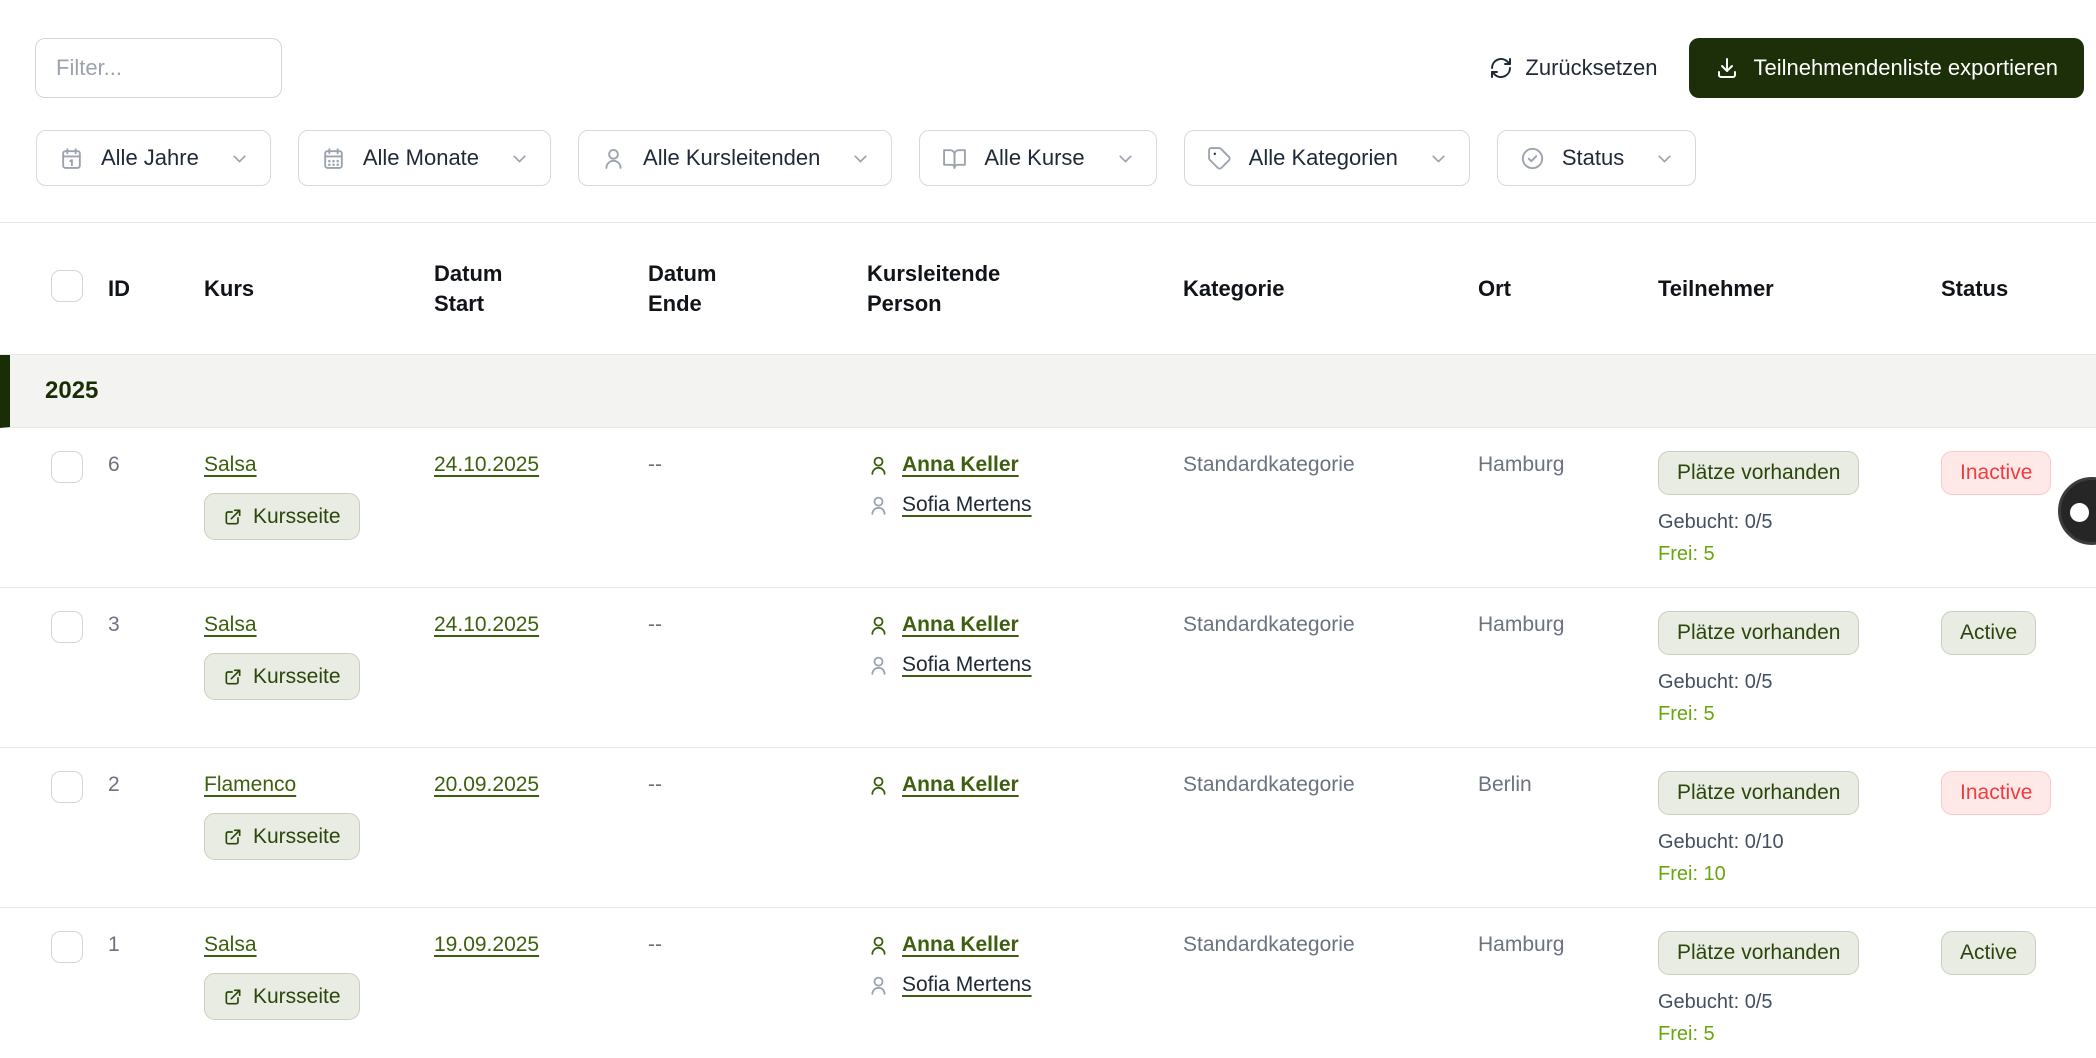 This screenshot has width=2096, height=1058. I want to click on reset-filters-button: Zurücksetzen, so click(1573, 68).